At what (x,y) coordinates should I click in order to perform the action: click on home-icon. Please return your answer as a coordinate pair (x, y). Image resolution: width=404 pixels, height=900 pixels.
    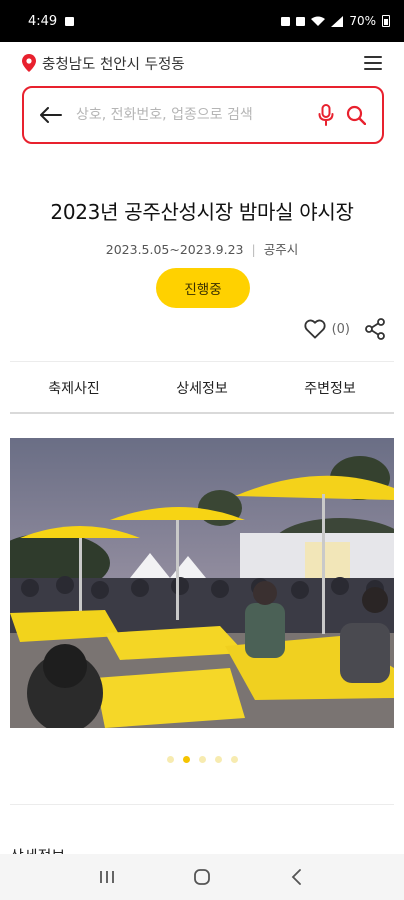
    Looking at the image, I should click on (202, 877).